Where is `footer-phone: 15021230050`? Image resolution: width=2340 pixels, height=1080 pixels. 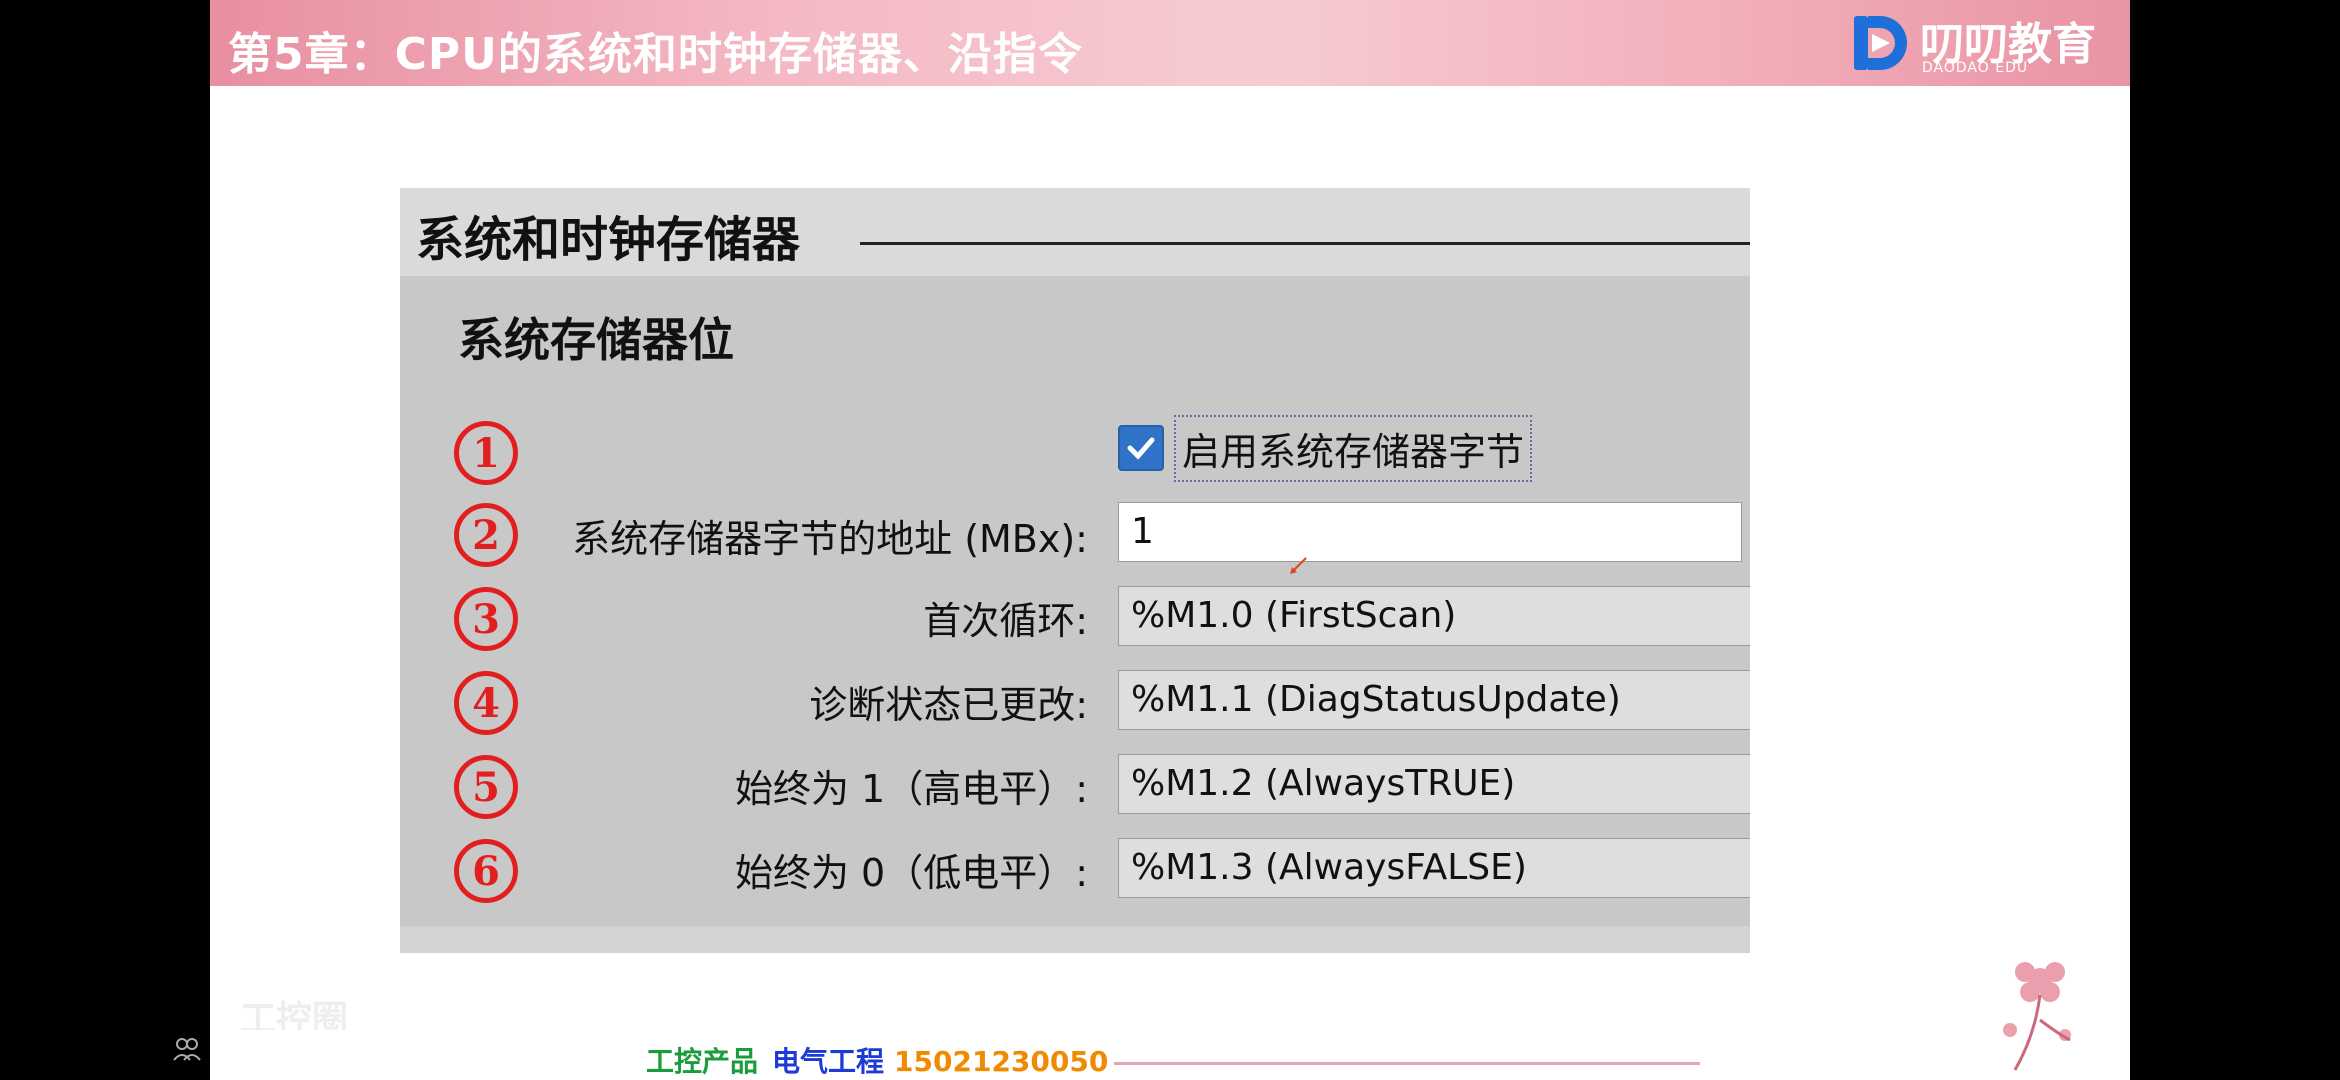 footer-phone: 15021230050 is located at coordinates (1001, 1061).